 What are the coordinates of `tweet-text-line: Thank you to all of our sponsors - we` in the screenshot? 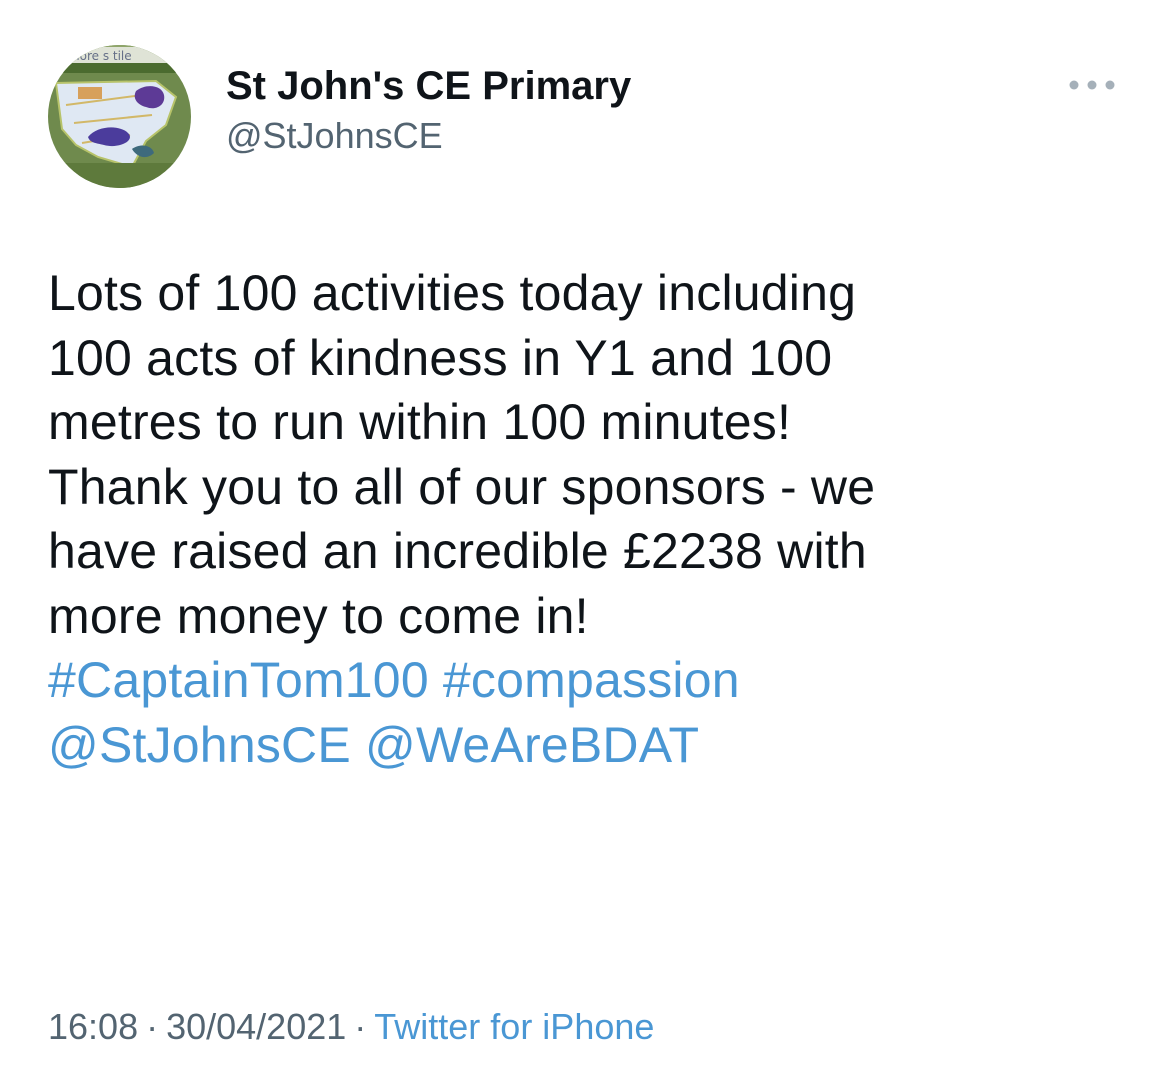 It's located at (462, 486).